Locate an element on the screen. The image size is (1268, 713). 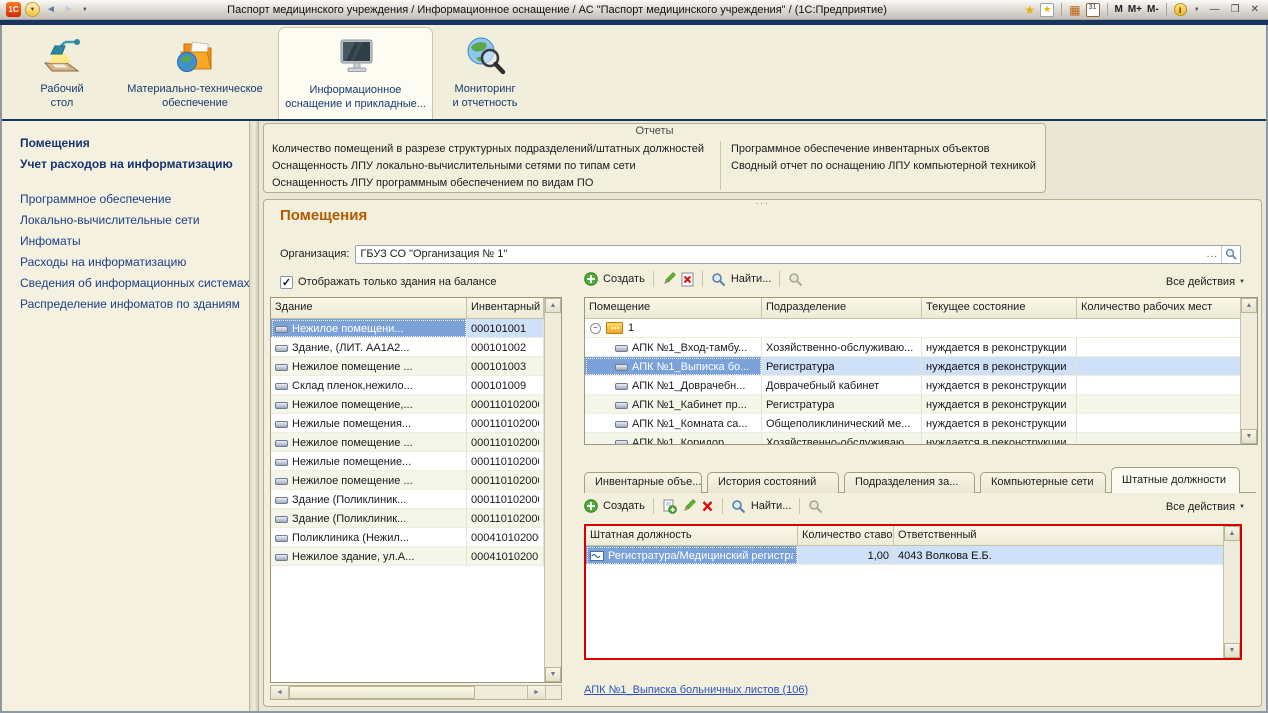
organization-input is located at coordinates (780, 254).